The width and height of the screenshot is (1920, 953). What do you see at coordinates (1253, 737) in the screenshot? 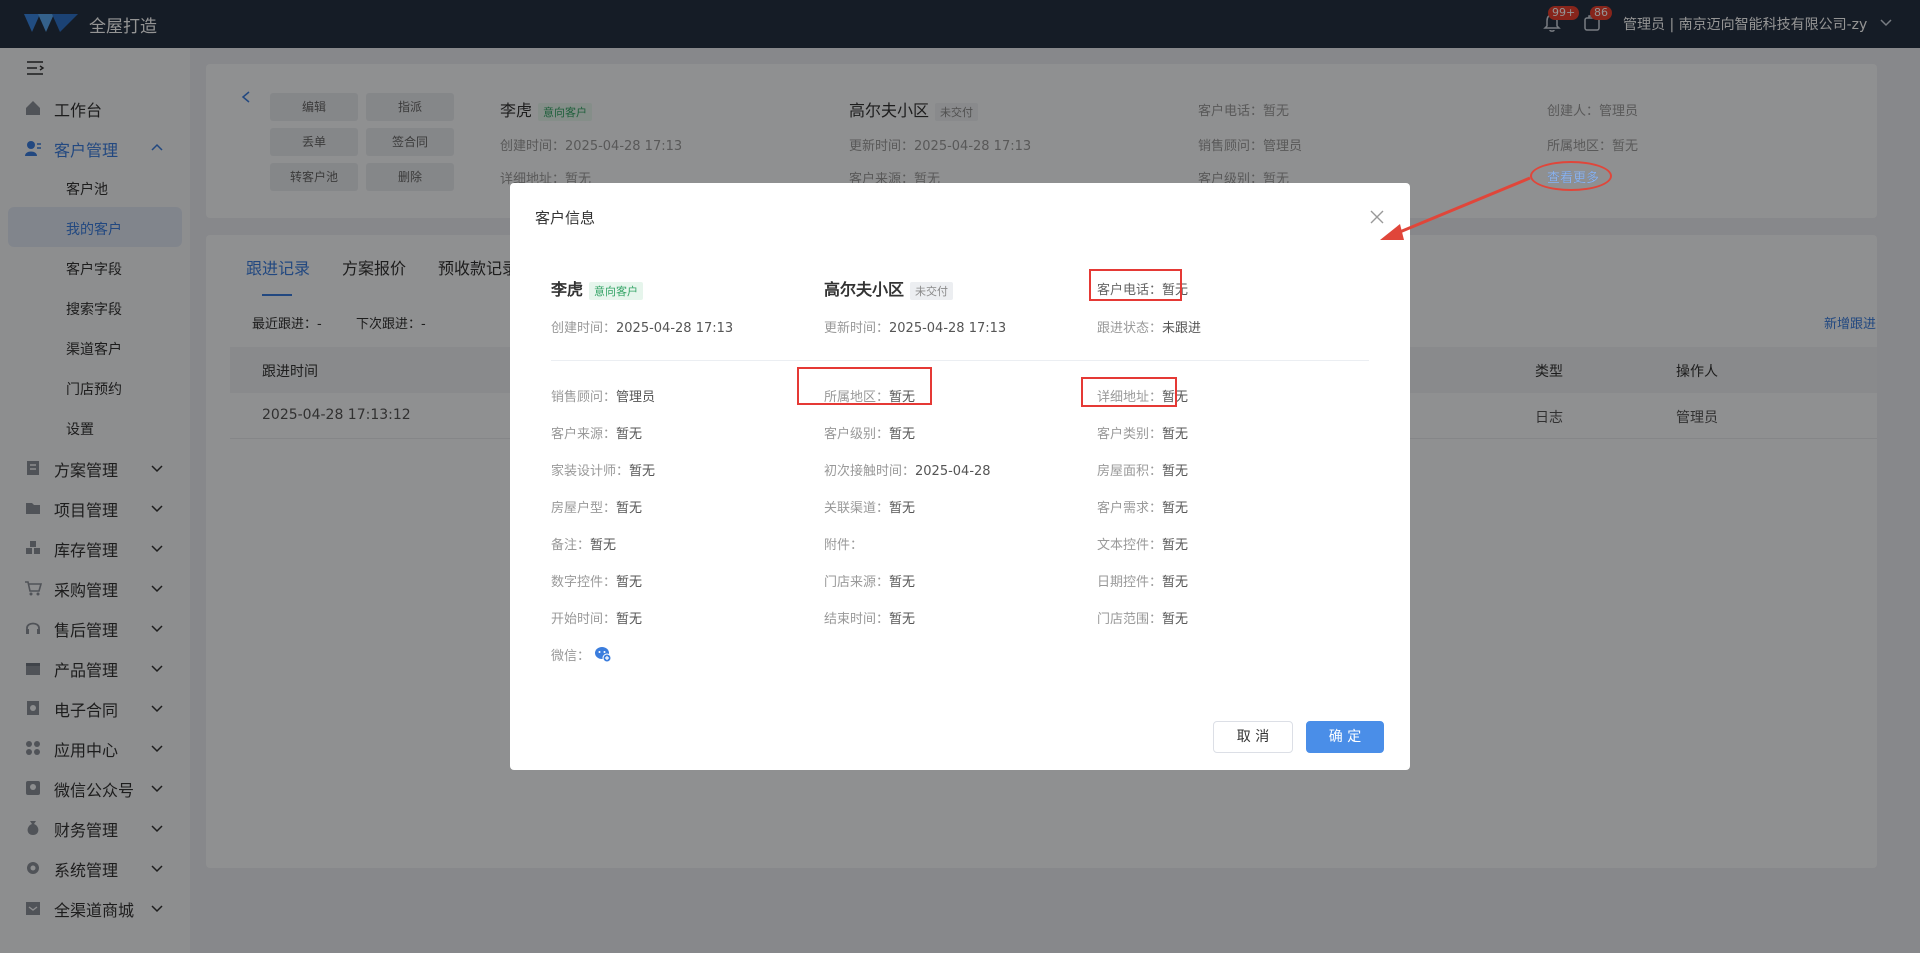
I see `cancel-button: 取 消` at bounding box center [1253, 737].